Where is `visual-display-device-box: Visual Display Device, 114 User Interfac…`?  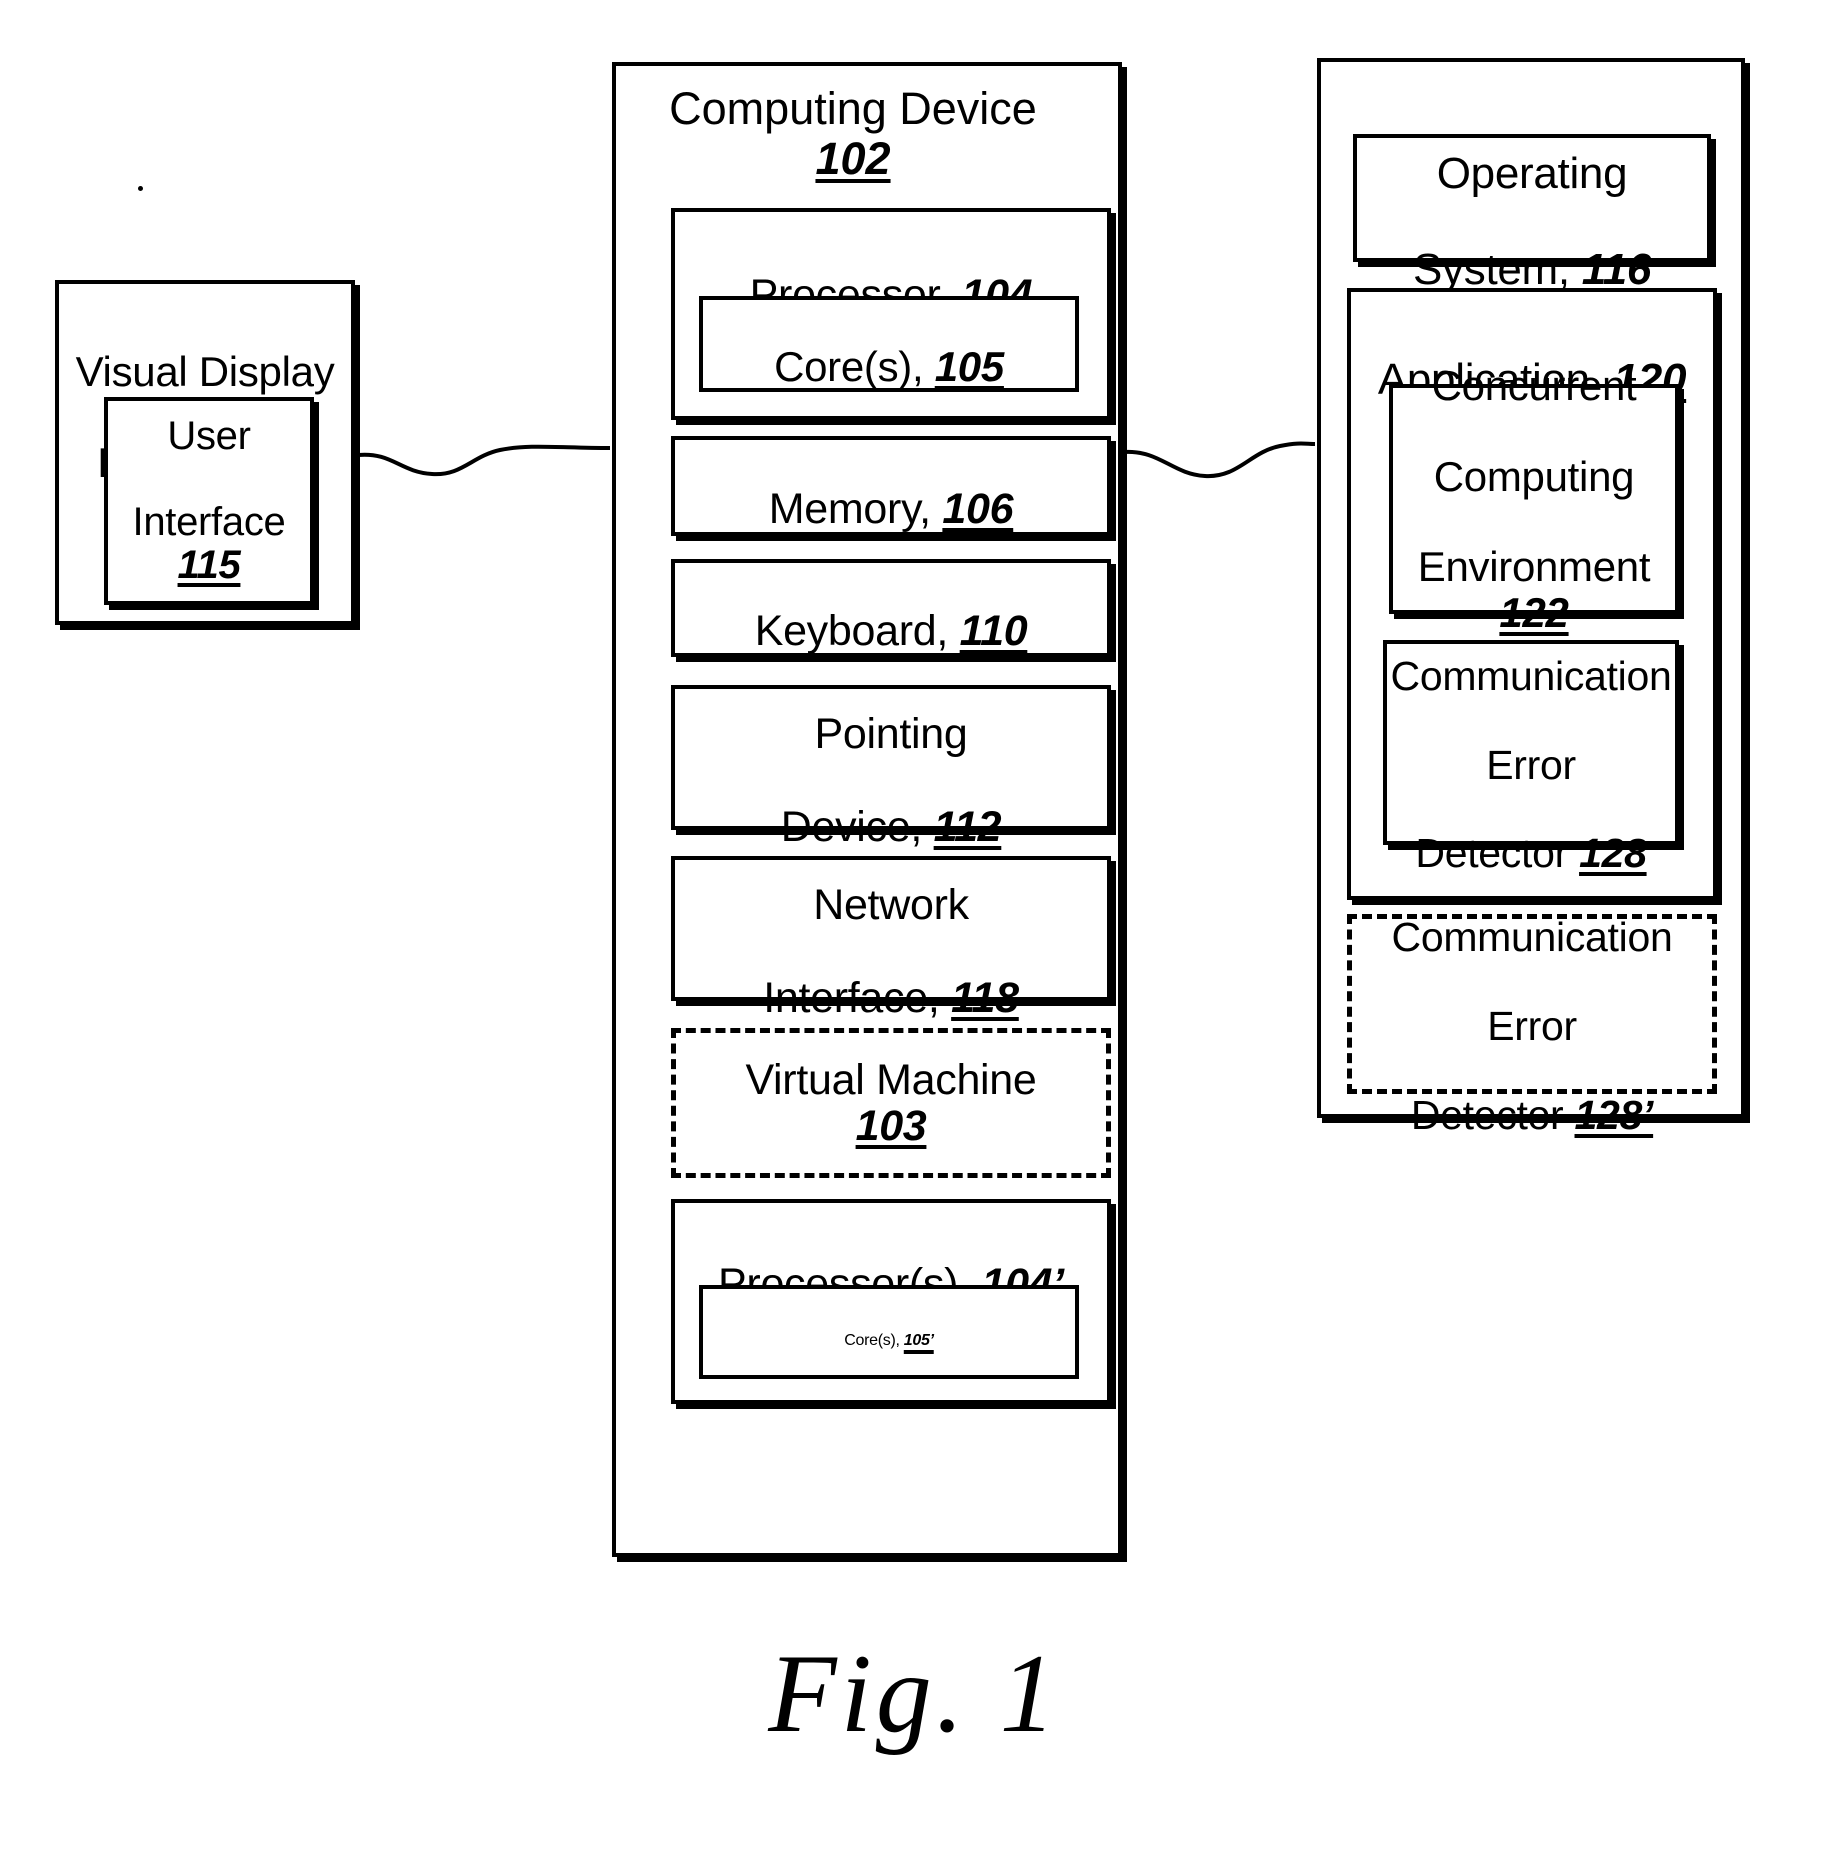 visual-display-device-box: Visual Display Device, 114 User Interfac… is located at coordinates (205, 452).